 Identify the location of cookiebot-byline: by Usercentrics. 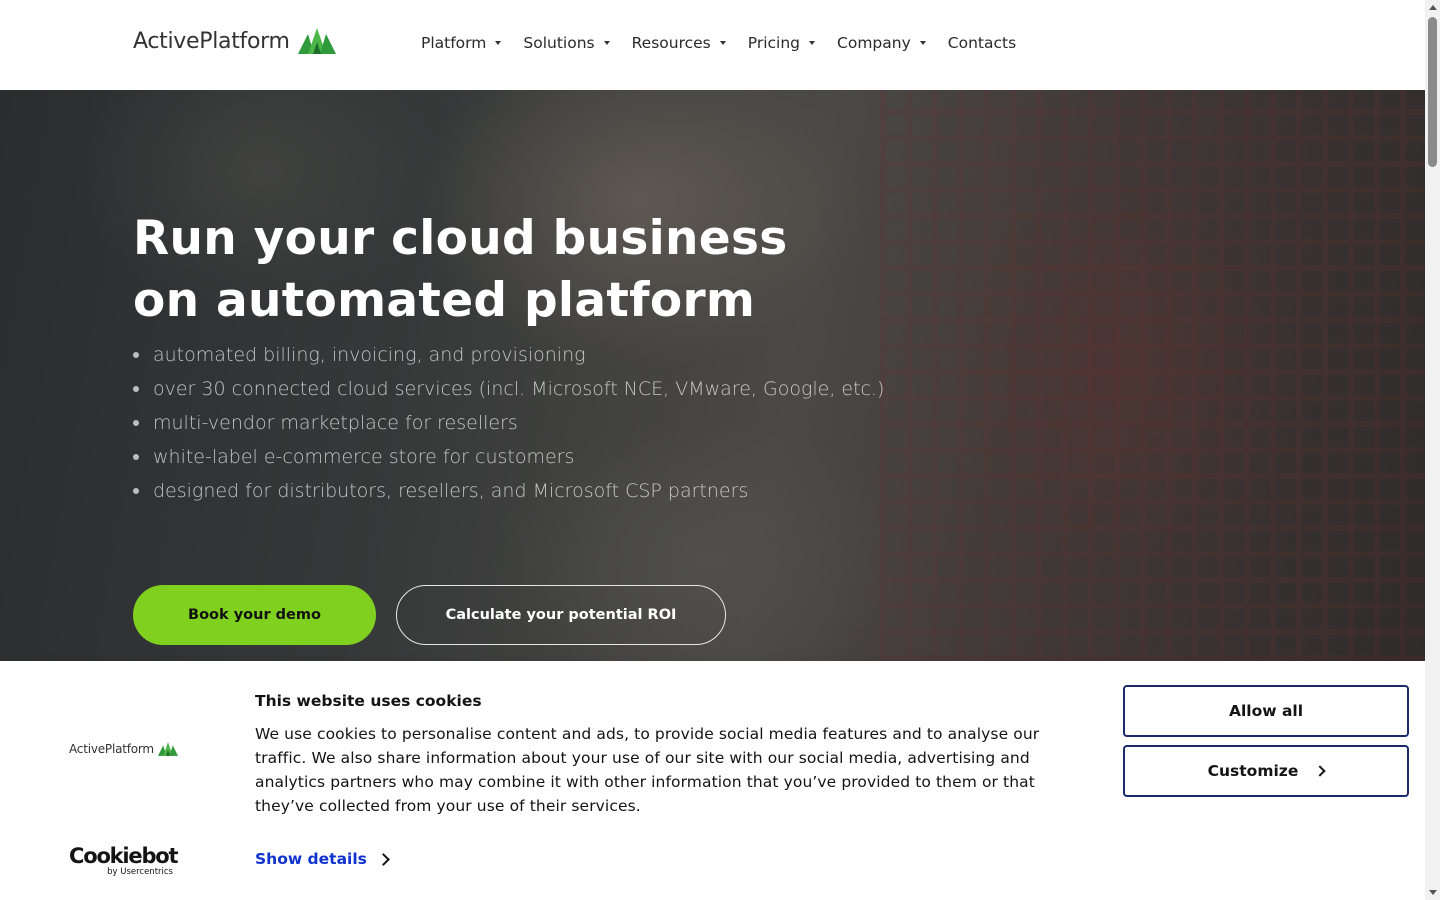
(140, 872).